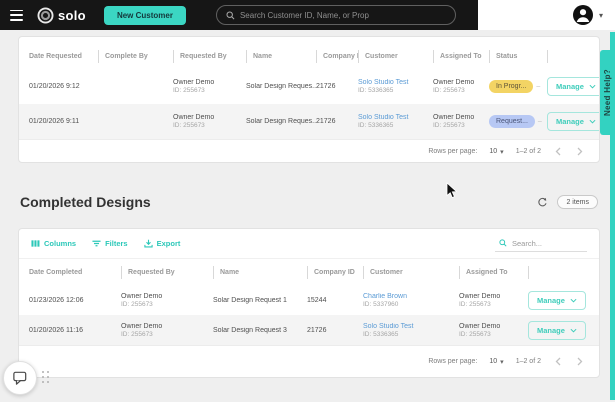  Describe the element at coordinates (60, 243) in the screenshot. I see `columns-button-label: Columns` at that location.